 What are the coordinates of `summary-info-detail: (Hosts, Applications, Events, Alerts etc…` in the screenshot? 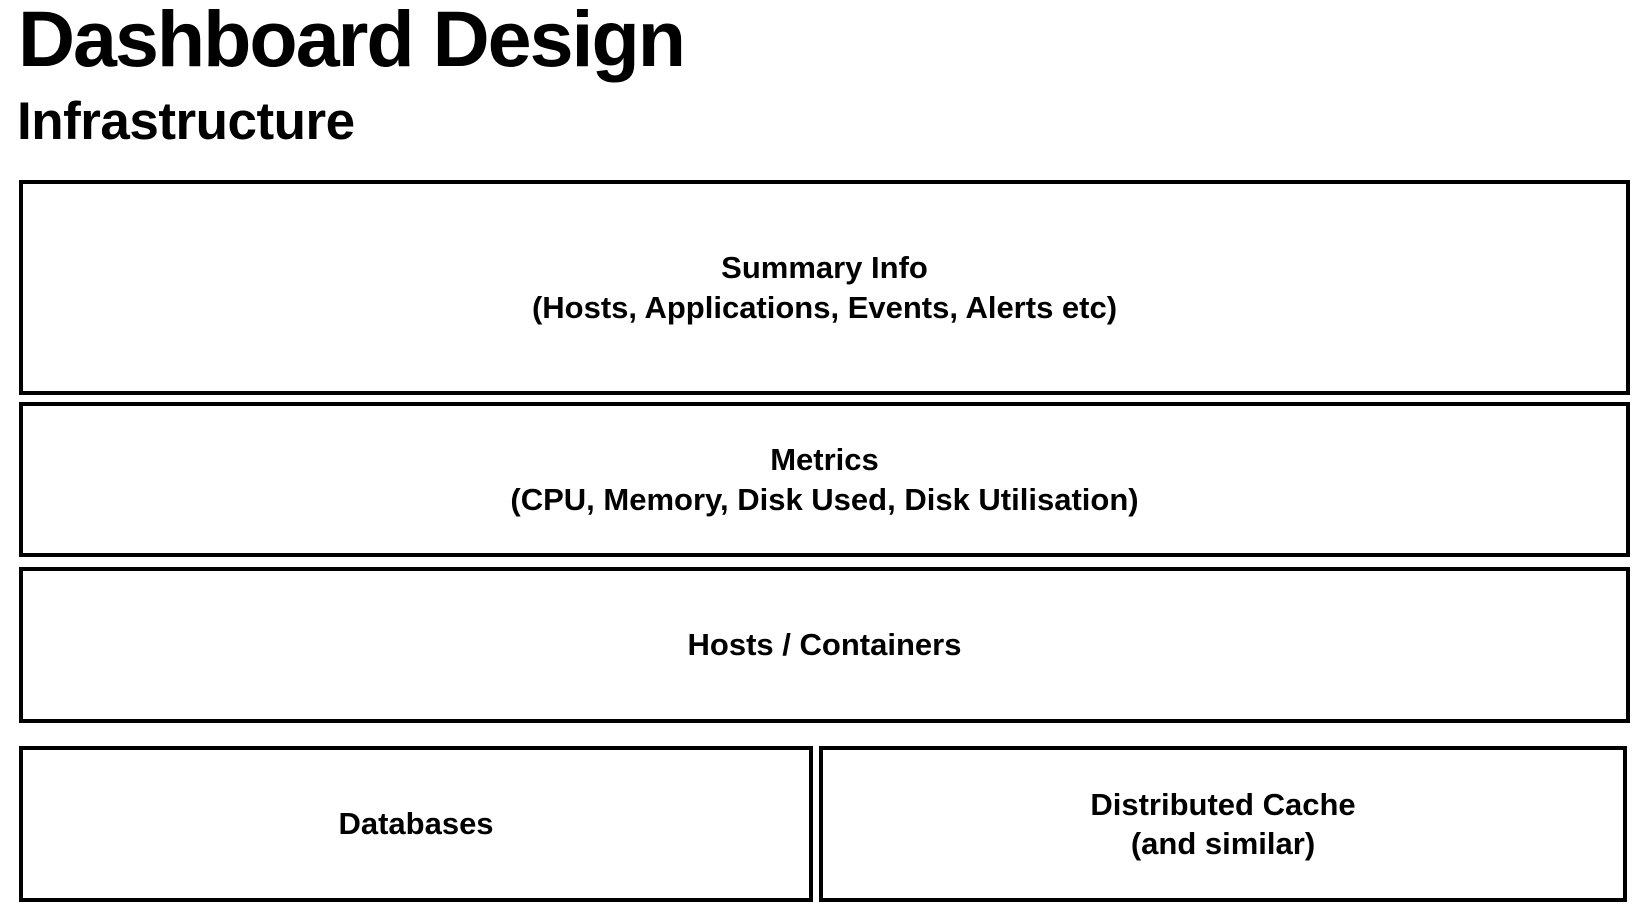 It's located at (824, 307).